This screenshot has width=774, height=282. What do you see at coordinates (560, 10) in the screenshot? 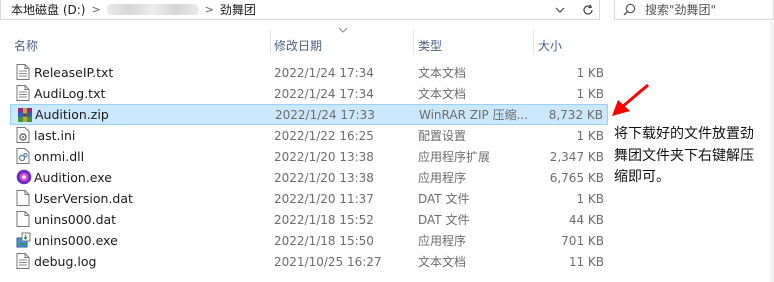
I see `chevron-down-icon` at bounding box center [560, 10].